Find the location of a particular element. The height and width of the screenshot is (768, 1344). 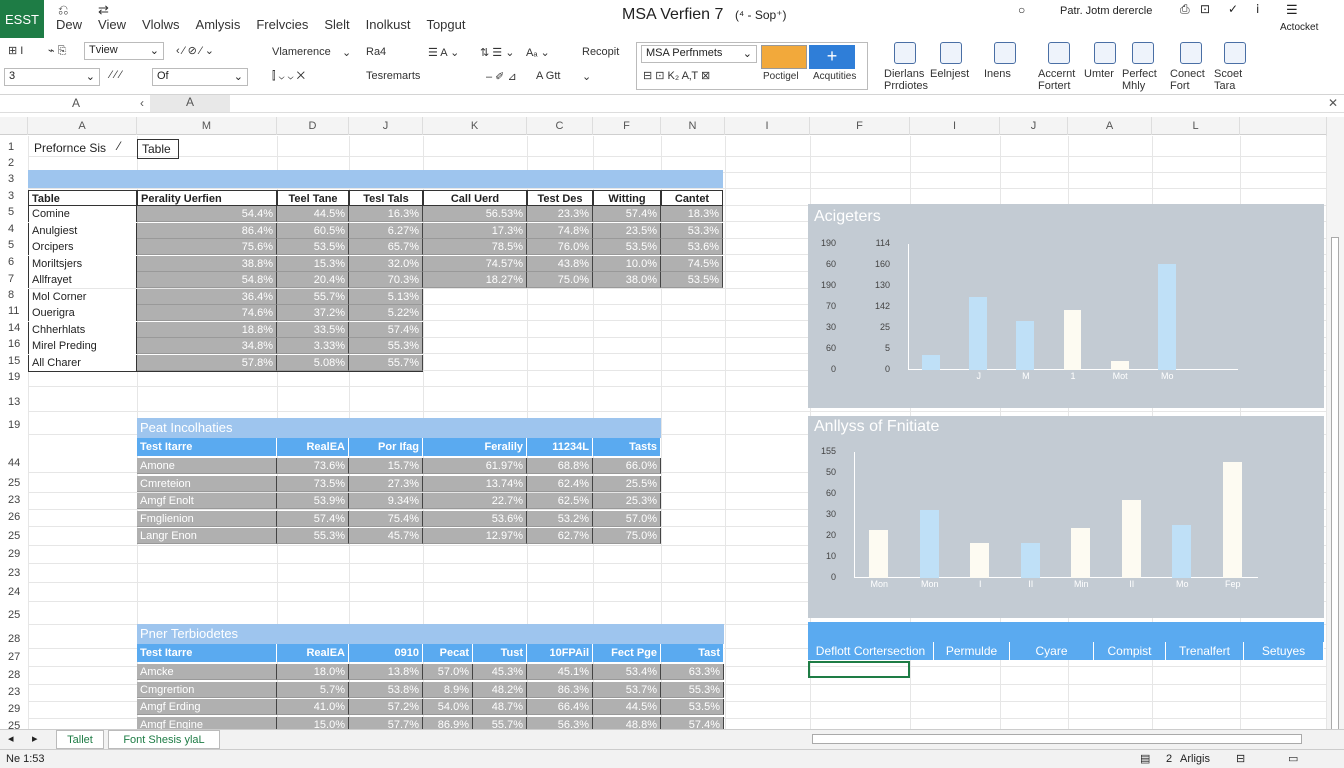

info-icon: ⅰ is located at coordinates (1257, 9).